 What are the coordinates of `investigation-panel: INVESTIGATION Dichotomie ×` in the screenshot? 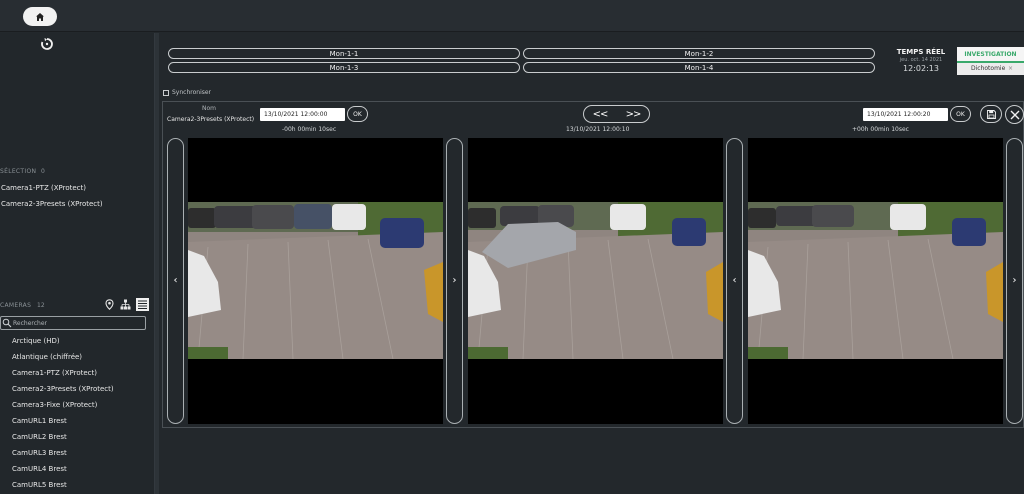 It's located at (990, 61).